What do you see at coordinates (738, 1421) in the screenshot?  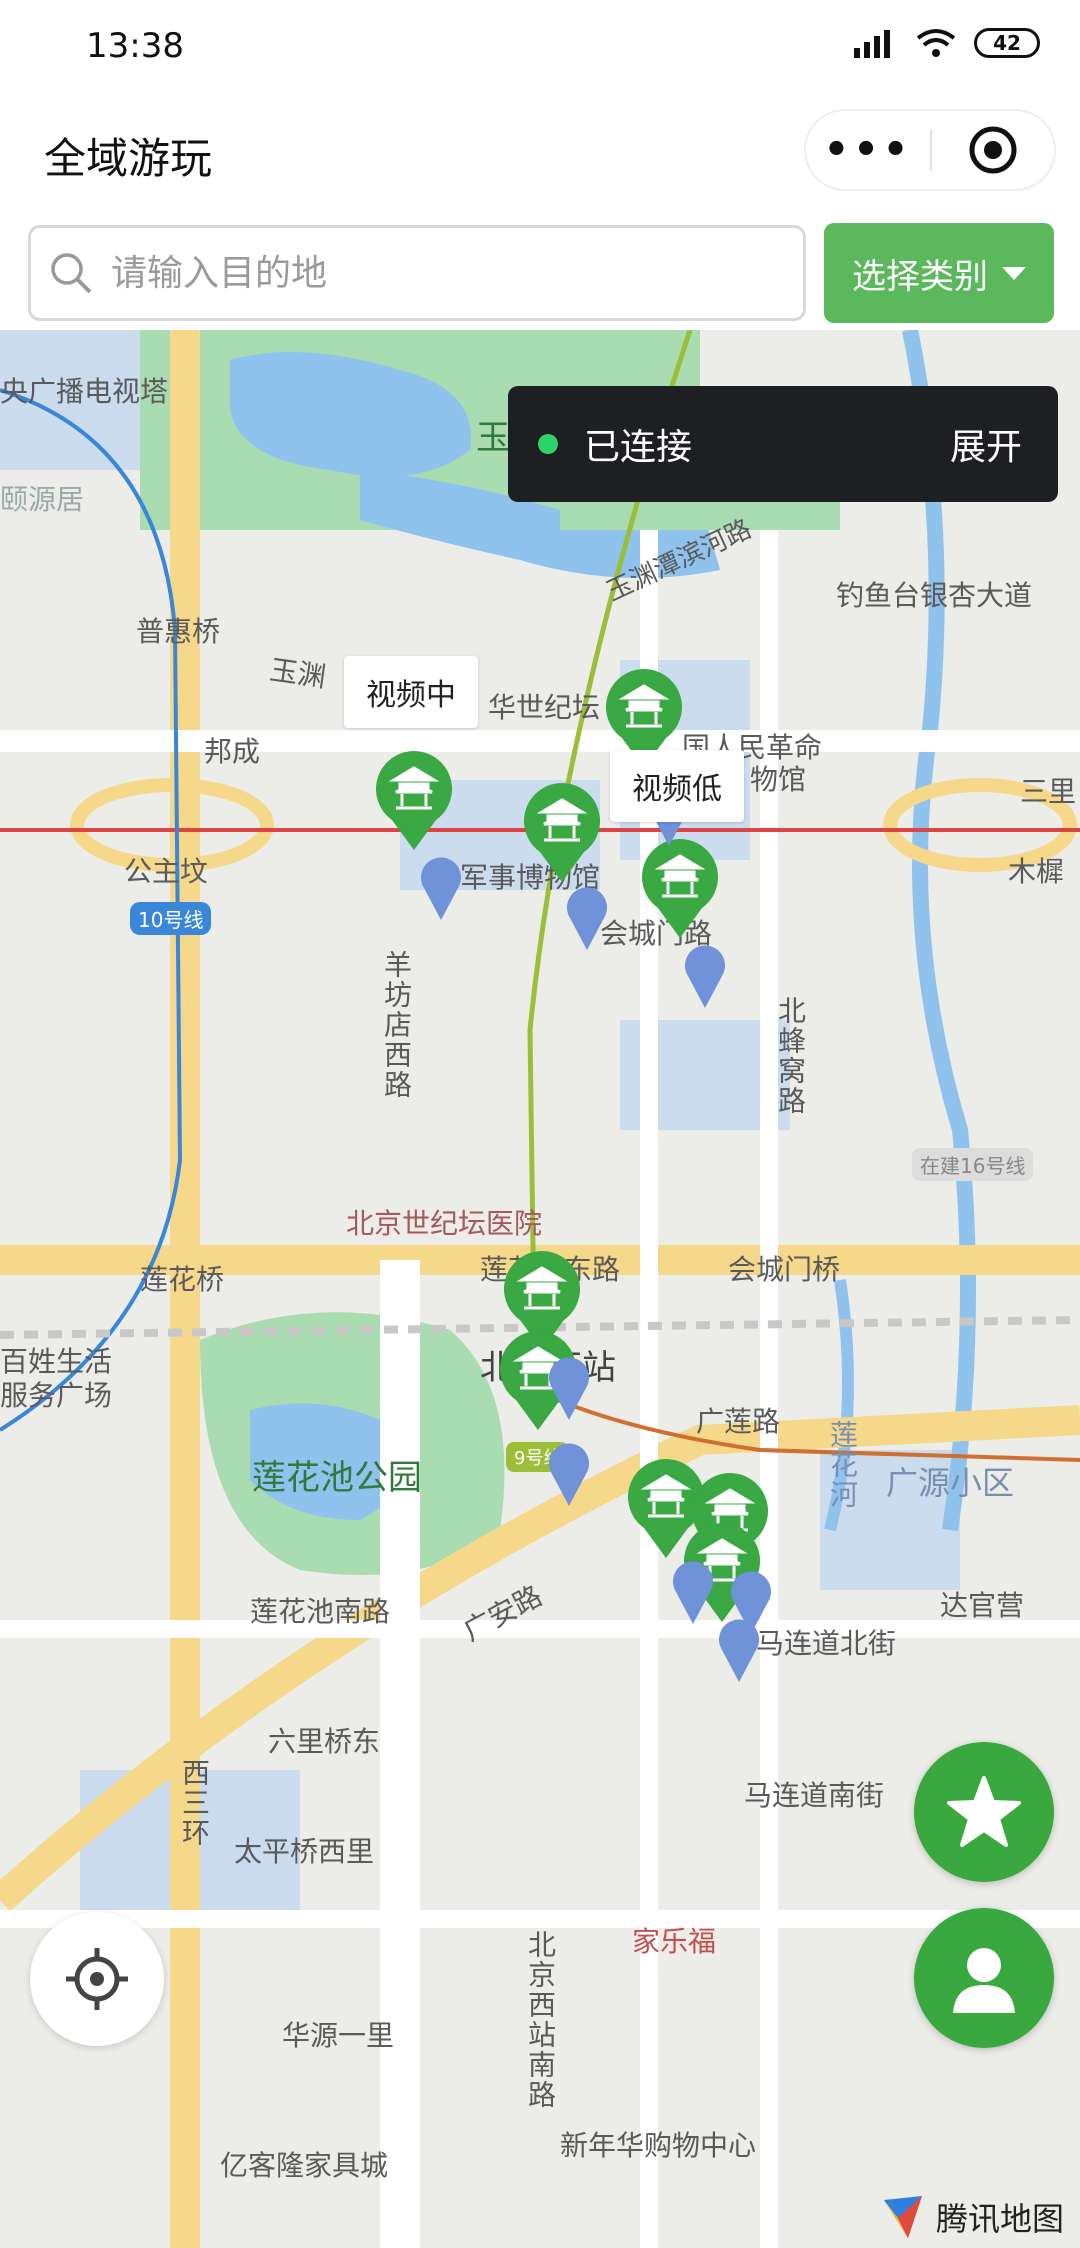 I see `map-label: 广莲路` at bounding box center [738, 1421].